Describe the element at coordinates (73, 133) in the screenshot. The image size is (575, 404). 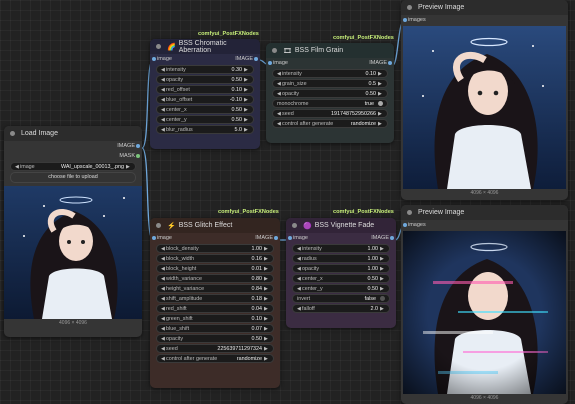
I see `load-image-header: Load Image` at that location.